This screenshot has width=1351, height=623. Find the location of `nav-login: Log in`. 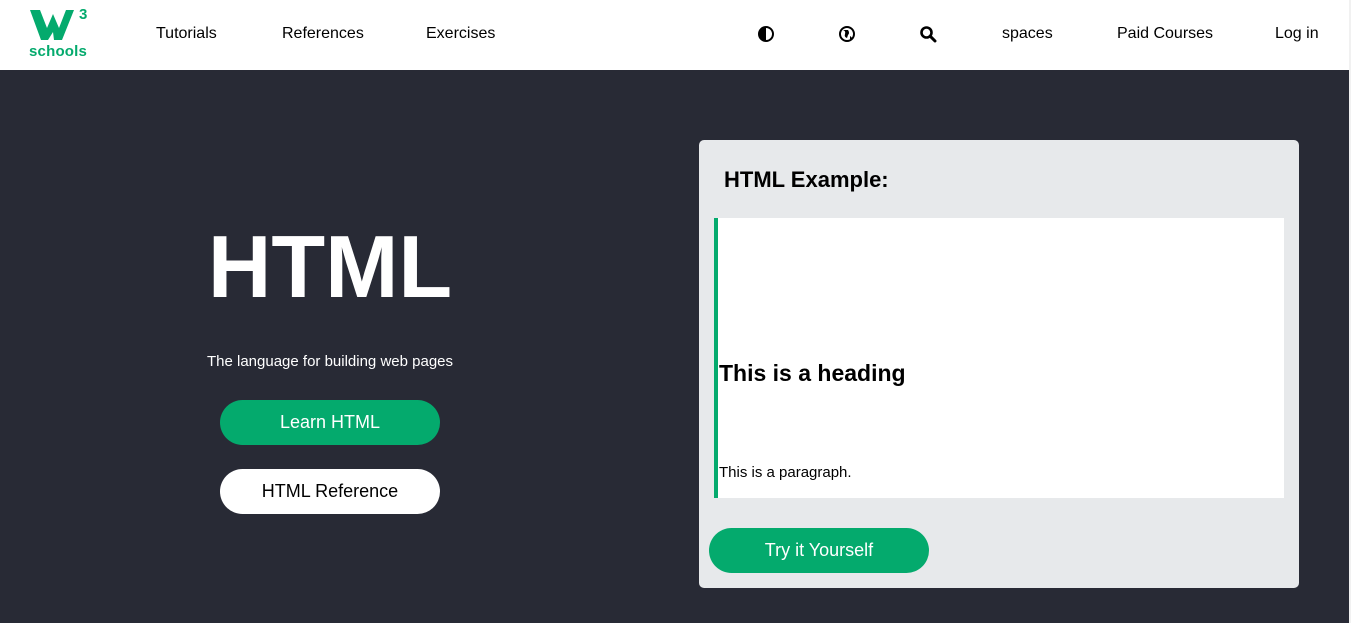

nav-login: Log in is located at coordinates (1297, 34).